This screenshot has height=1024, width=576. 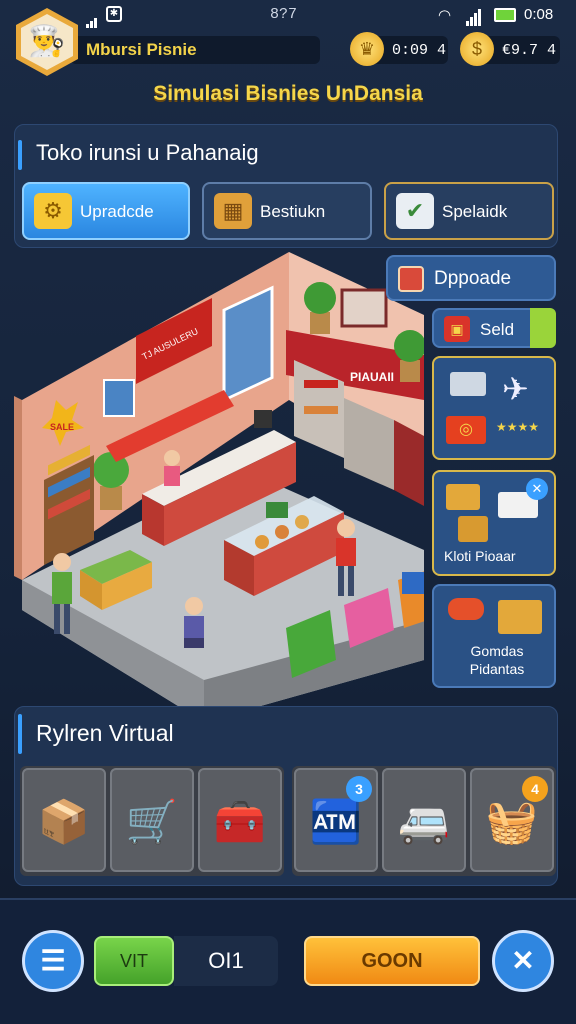 I want to click on gold-value: 0:09 4, so click(x=419, y=50).